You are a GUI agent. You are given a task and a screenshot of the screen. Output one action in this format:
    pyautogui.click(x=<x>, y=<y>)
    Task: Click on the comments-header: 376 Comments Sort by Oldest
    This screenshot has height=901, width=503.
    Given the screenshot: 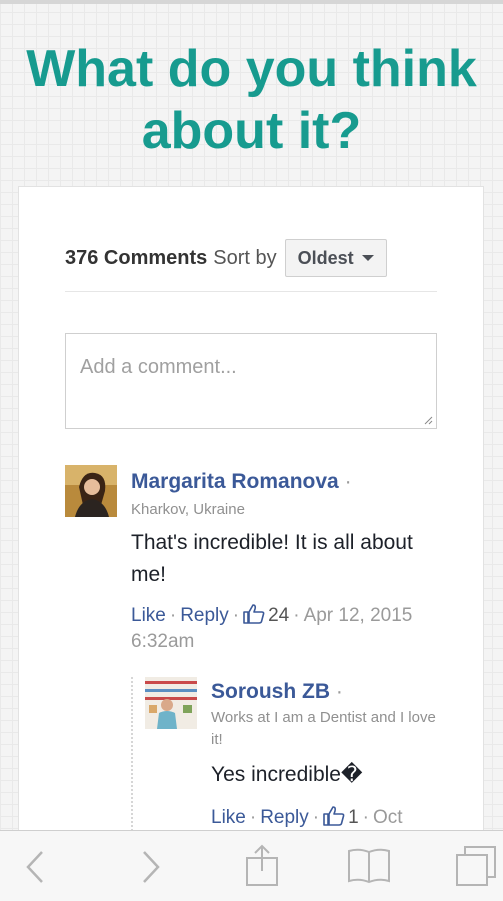 What is the action you would take?
    pyautogui.click(x=226, y=258)
    